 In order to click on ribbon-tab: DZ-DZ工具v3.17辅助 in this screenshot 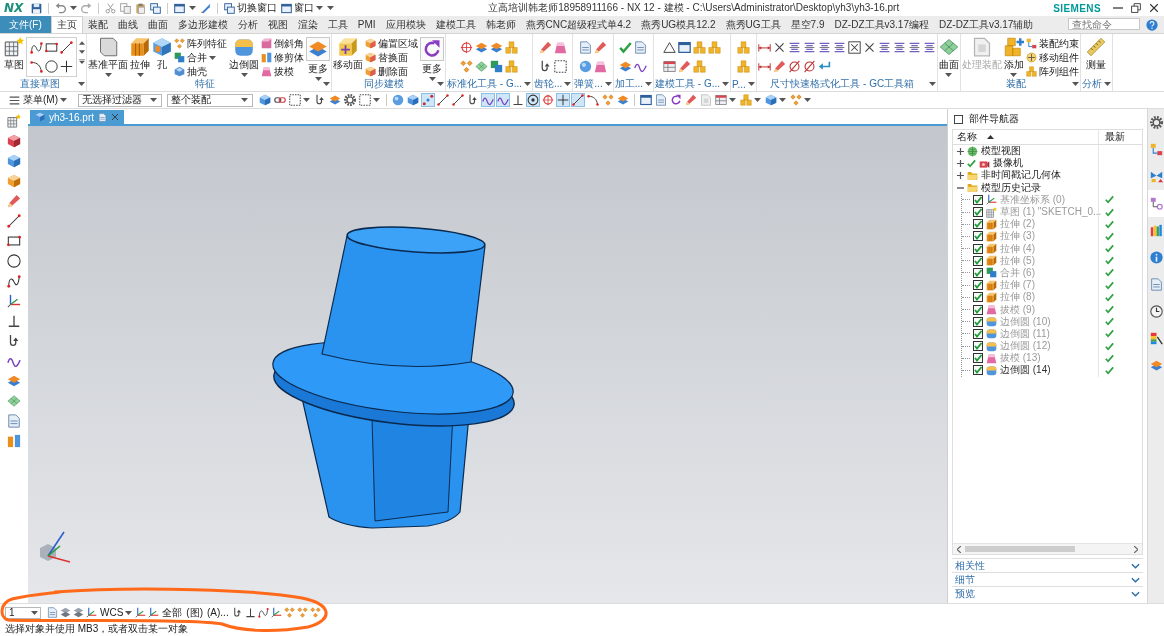, I will do `click(986, 24)`.